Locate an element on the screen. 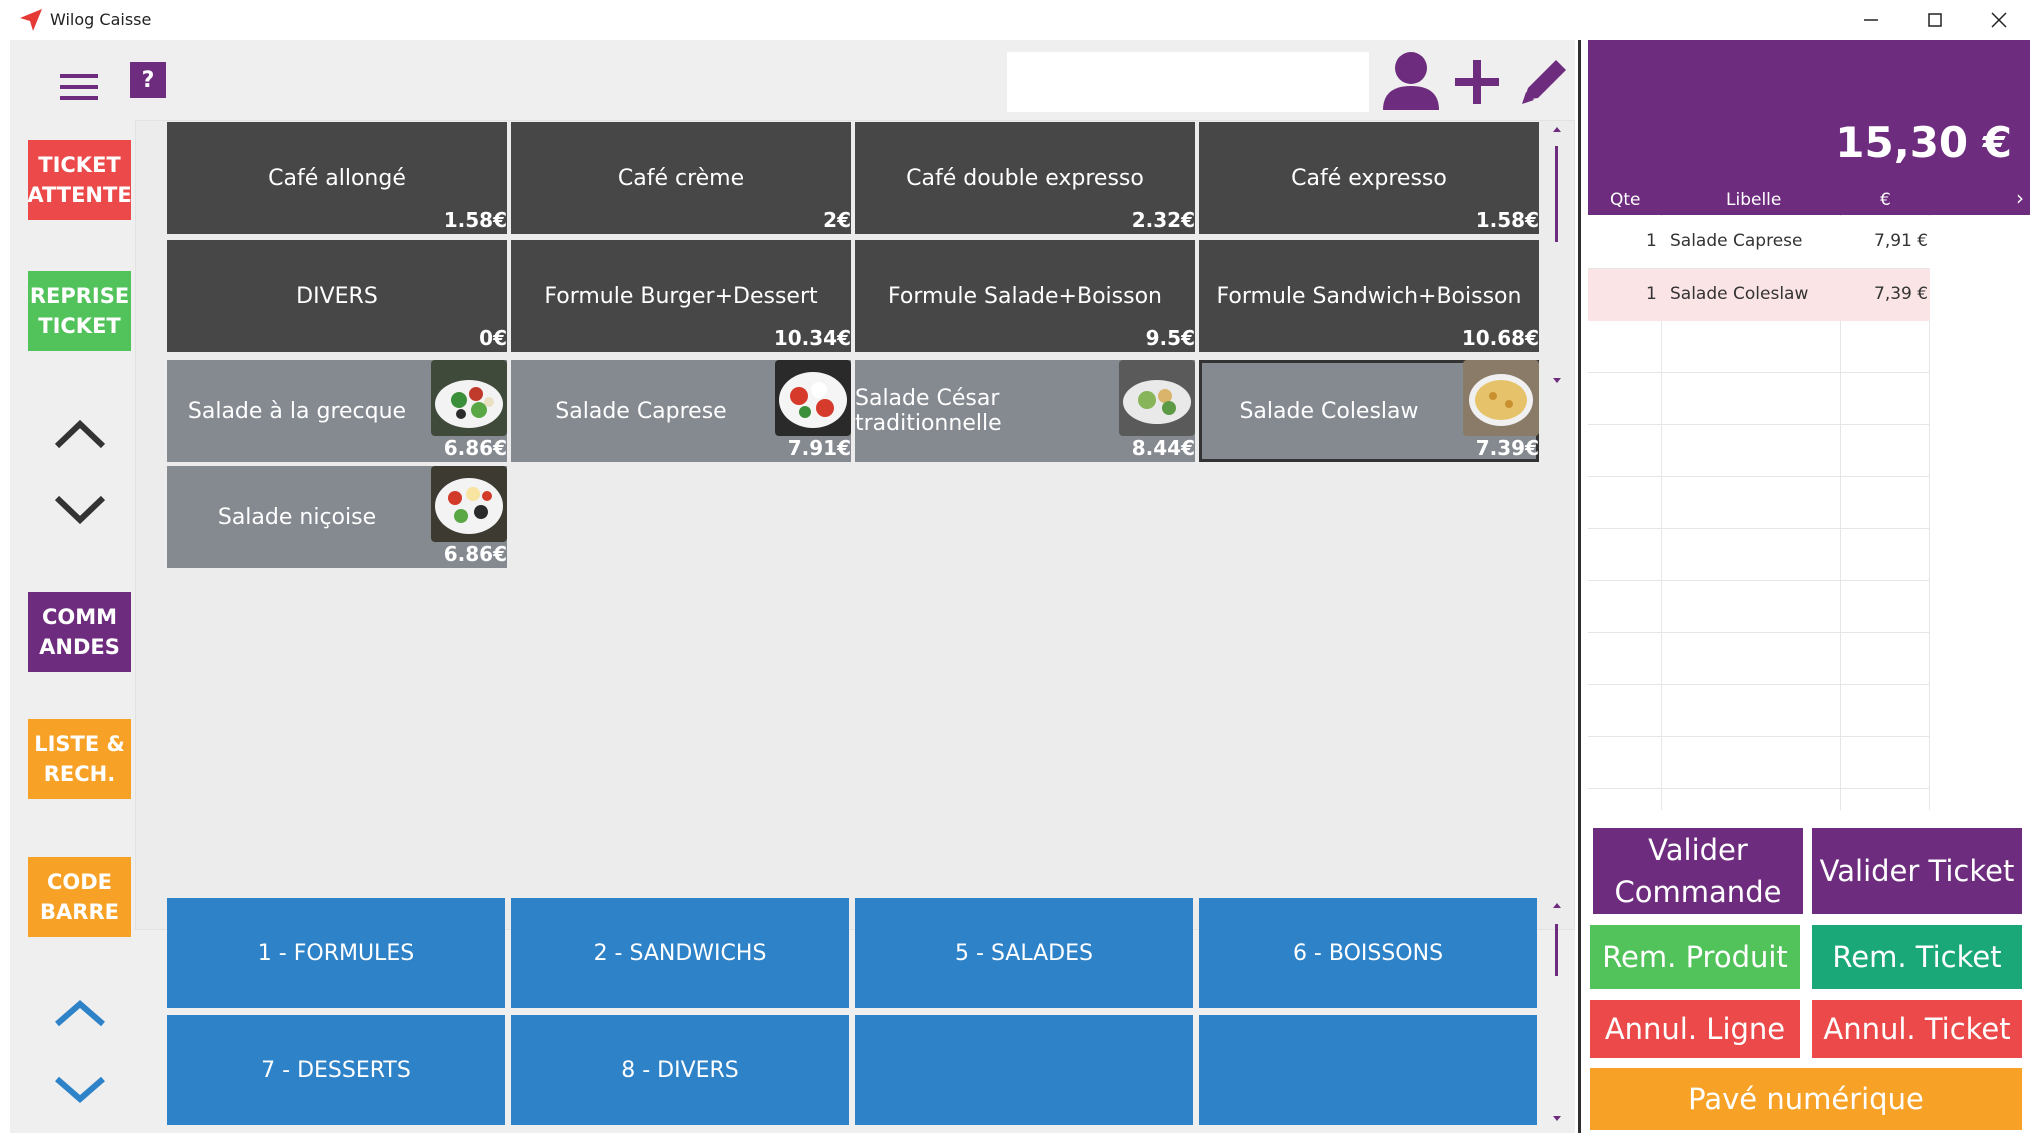  product-name: Salade César traditionnelle is located at coordinates (928, 411).